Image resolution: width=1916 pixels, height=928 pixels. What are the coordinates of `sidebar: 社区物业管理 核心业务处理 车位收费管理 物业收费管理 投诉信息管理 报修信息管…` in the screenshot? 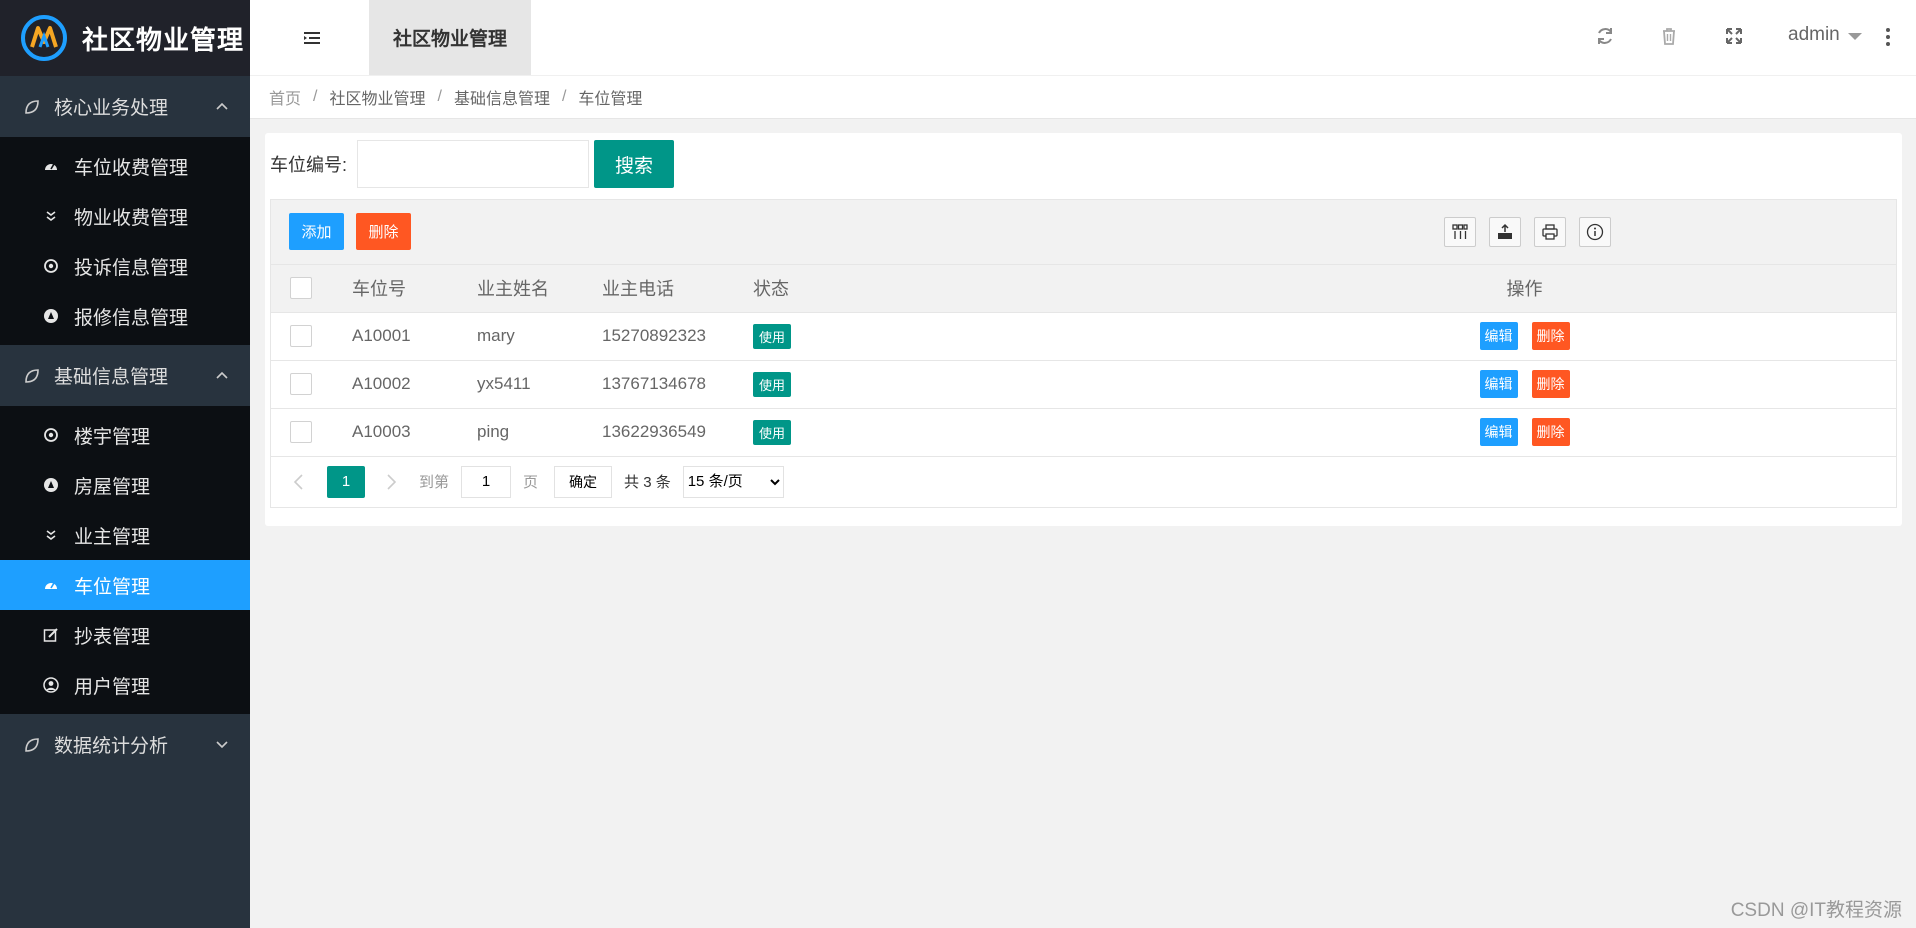 It's located at (125, 464).